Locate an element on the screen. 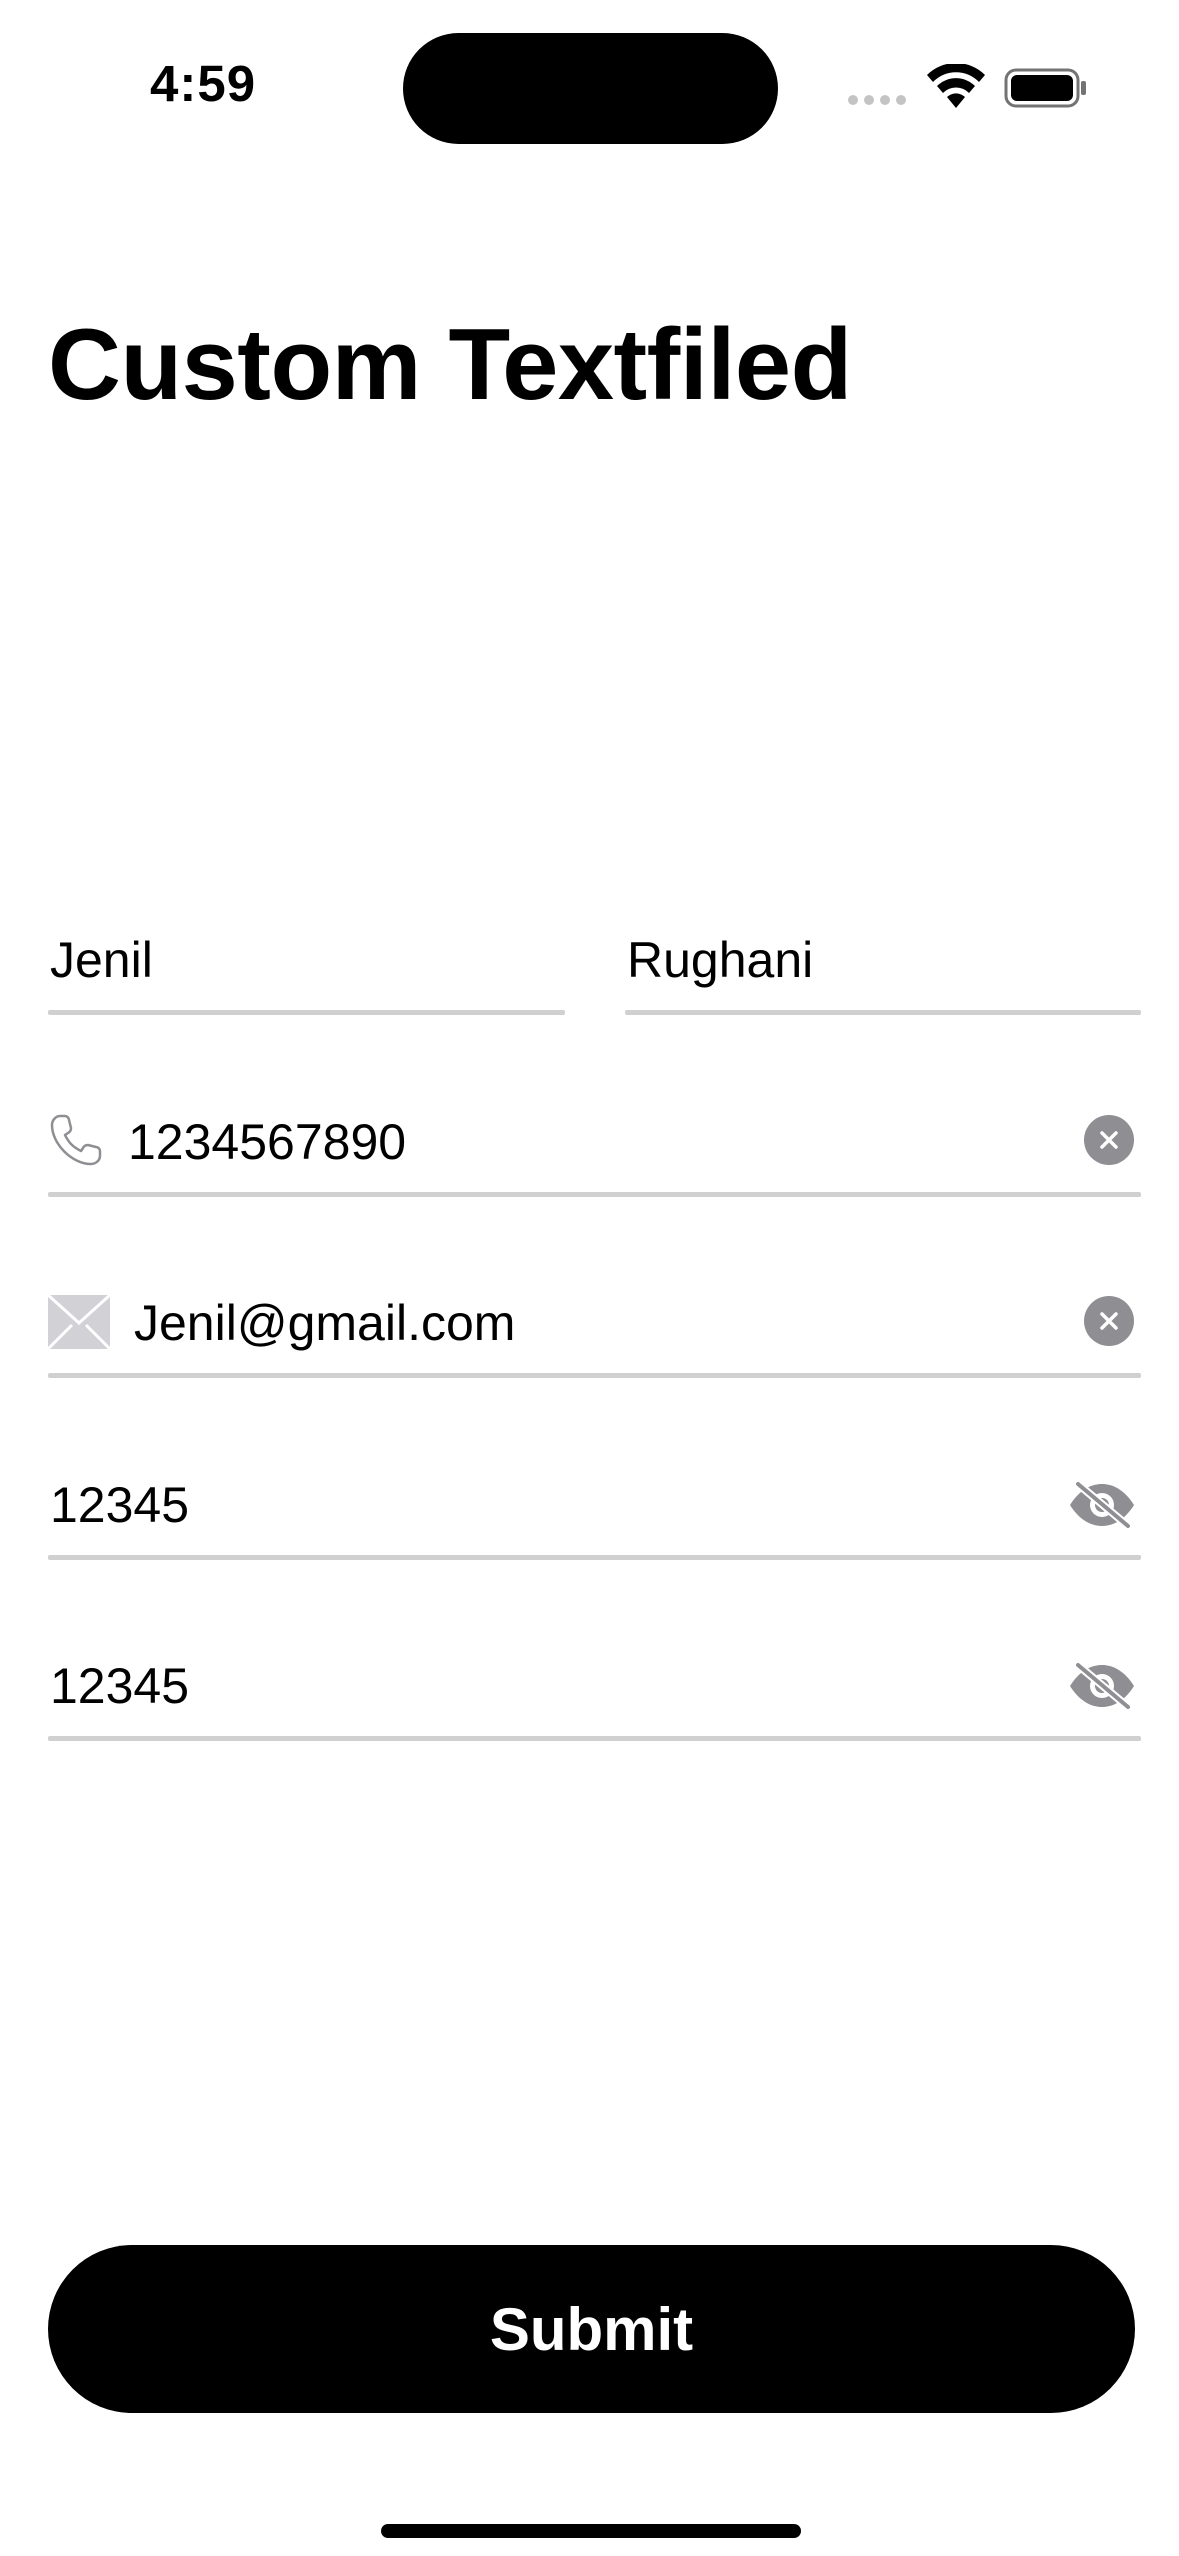 This screenshot has width=1179, height=2556. clear-email-button is located at coordinates (1109, 1321).